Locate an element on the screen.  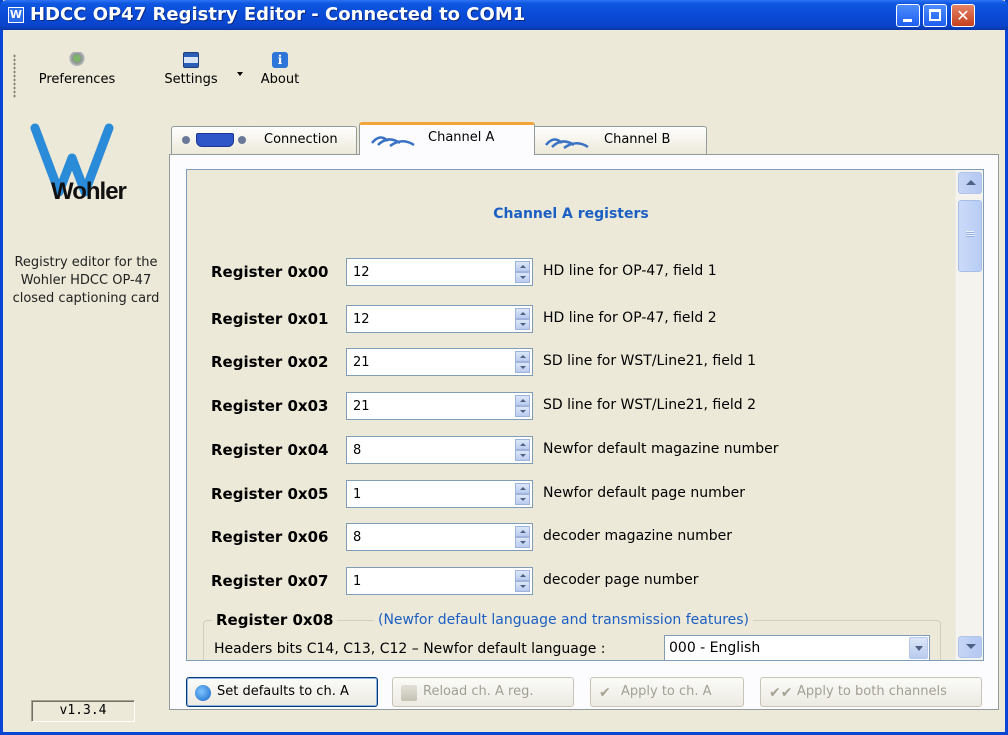
register-description: decoder magazine number is located at coordinates (637, 536).